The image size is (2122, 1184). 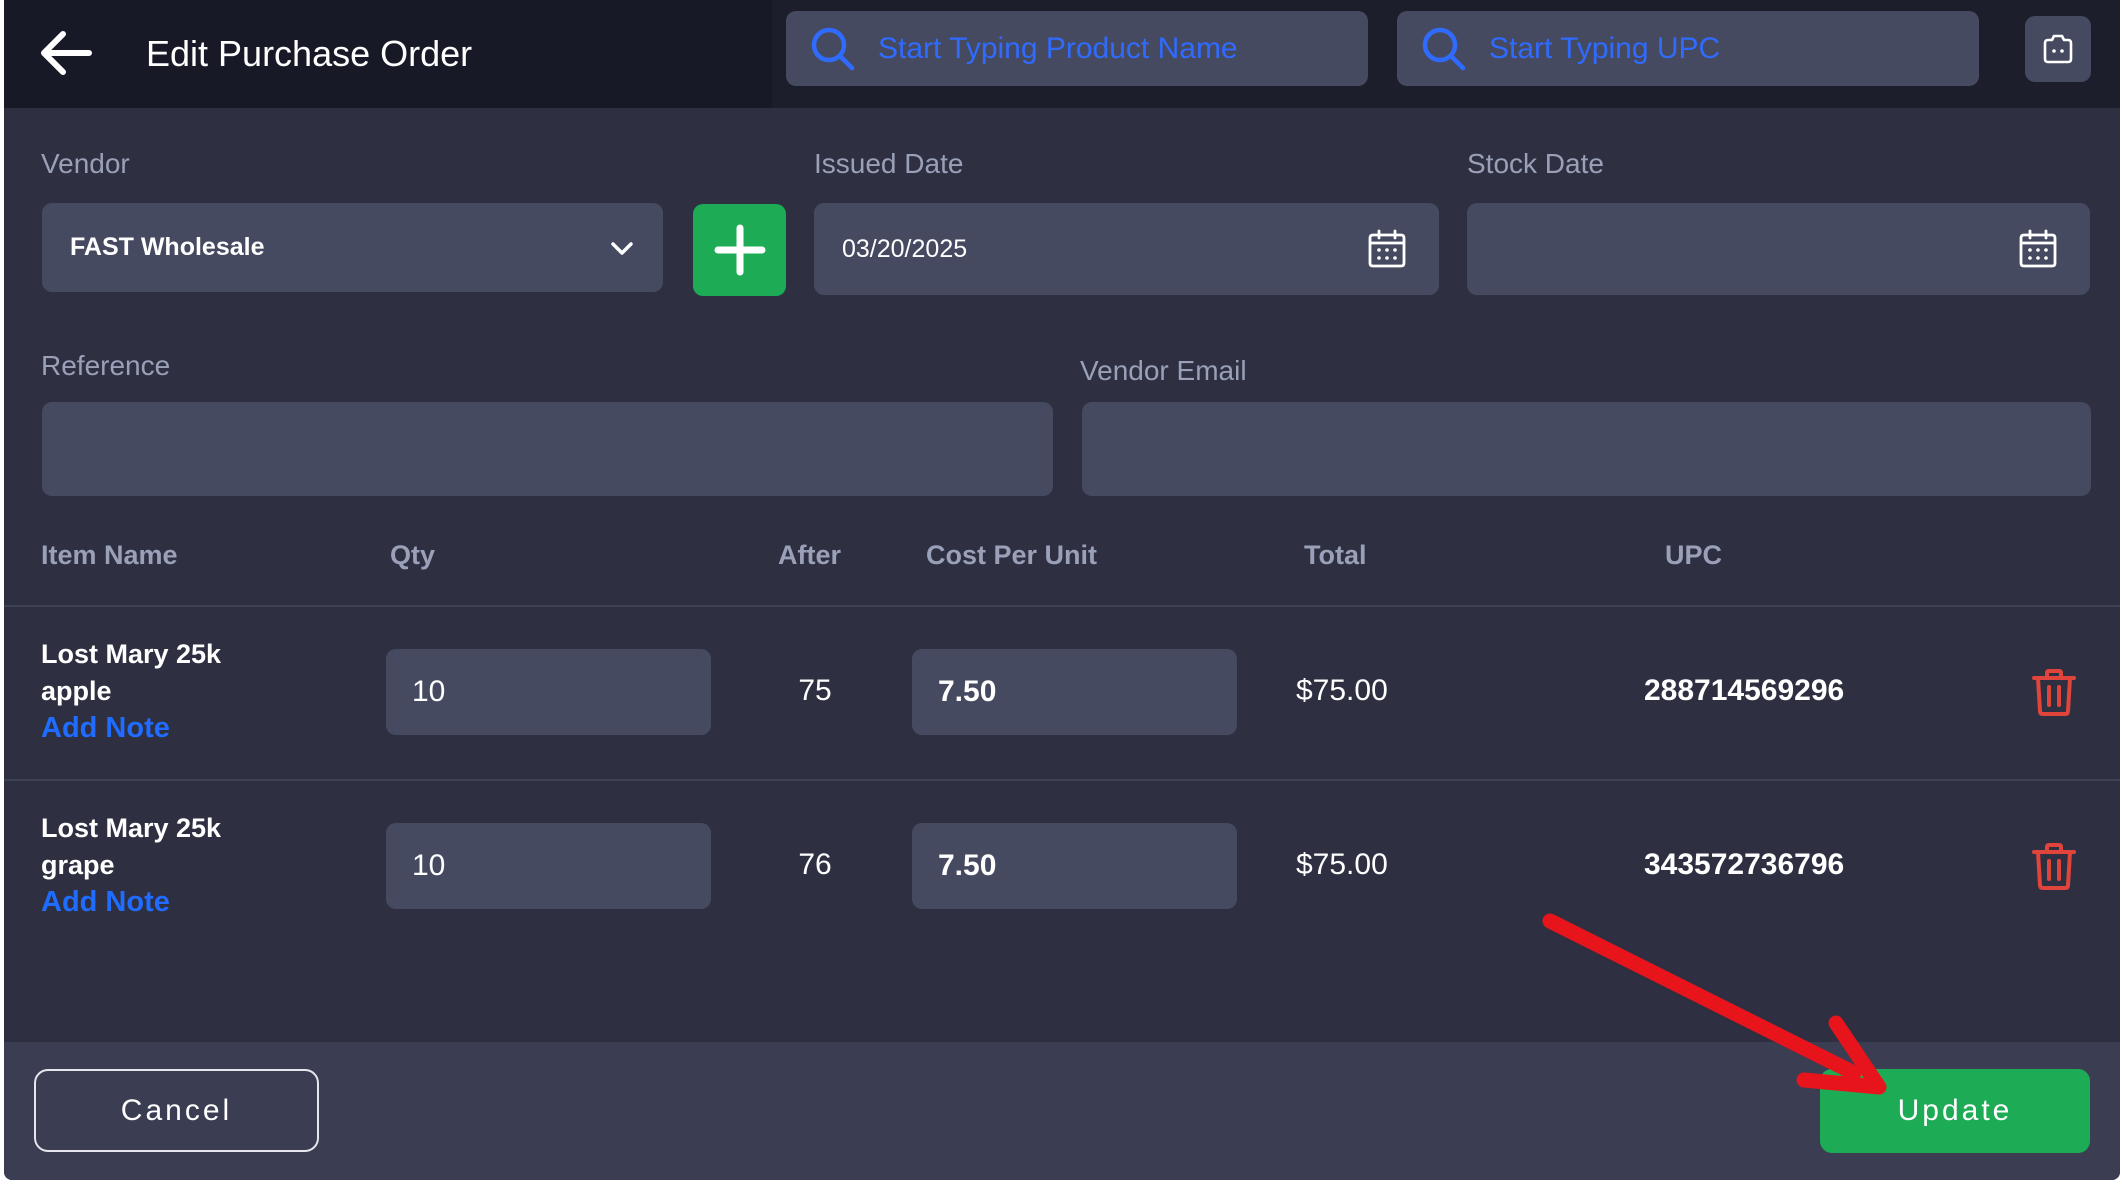 What do you see at coordinates (1955, 1111) in the screenshot?
I see `update-button: Update` at bounding box center [1955, 1111].